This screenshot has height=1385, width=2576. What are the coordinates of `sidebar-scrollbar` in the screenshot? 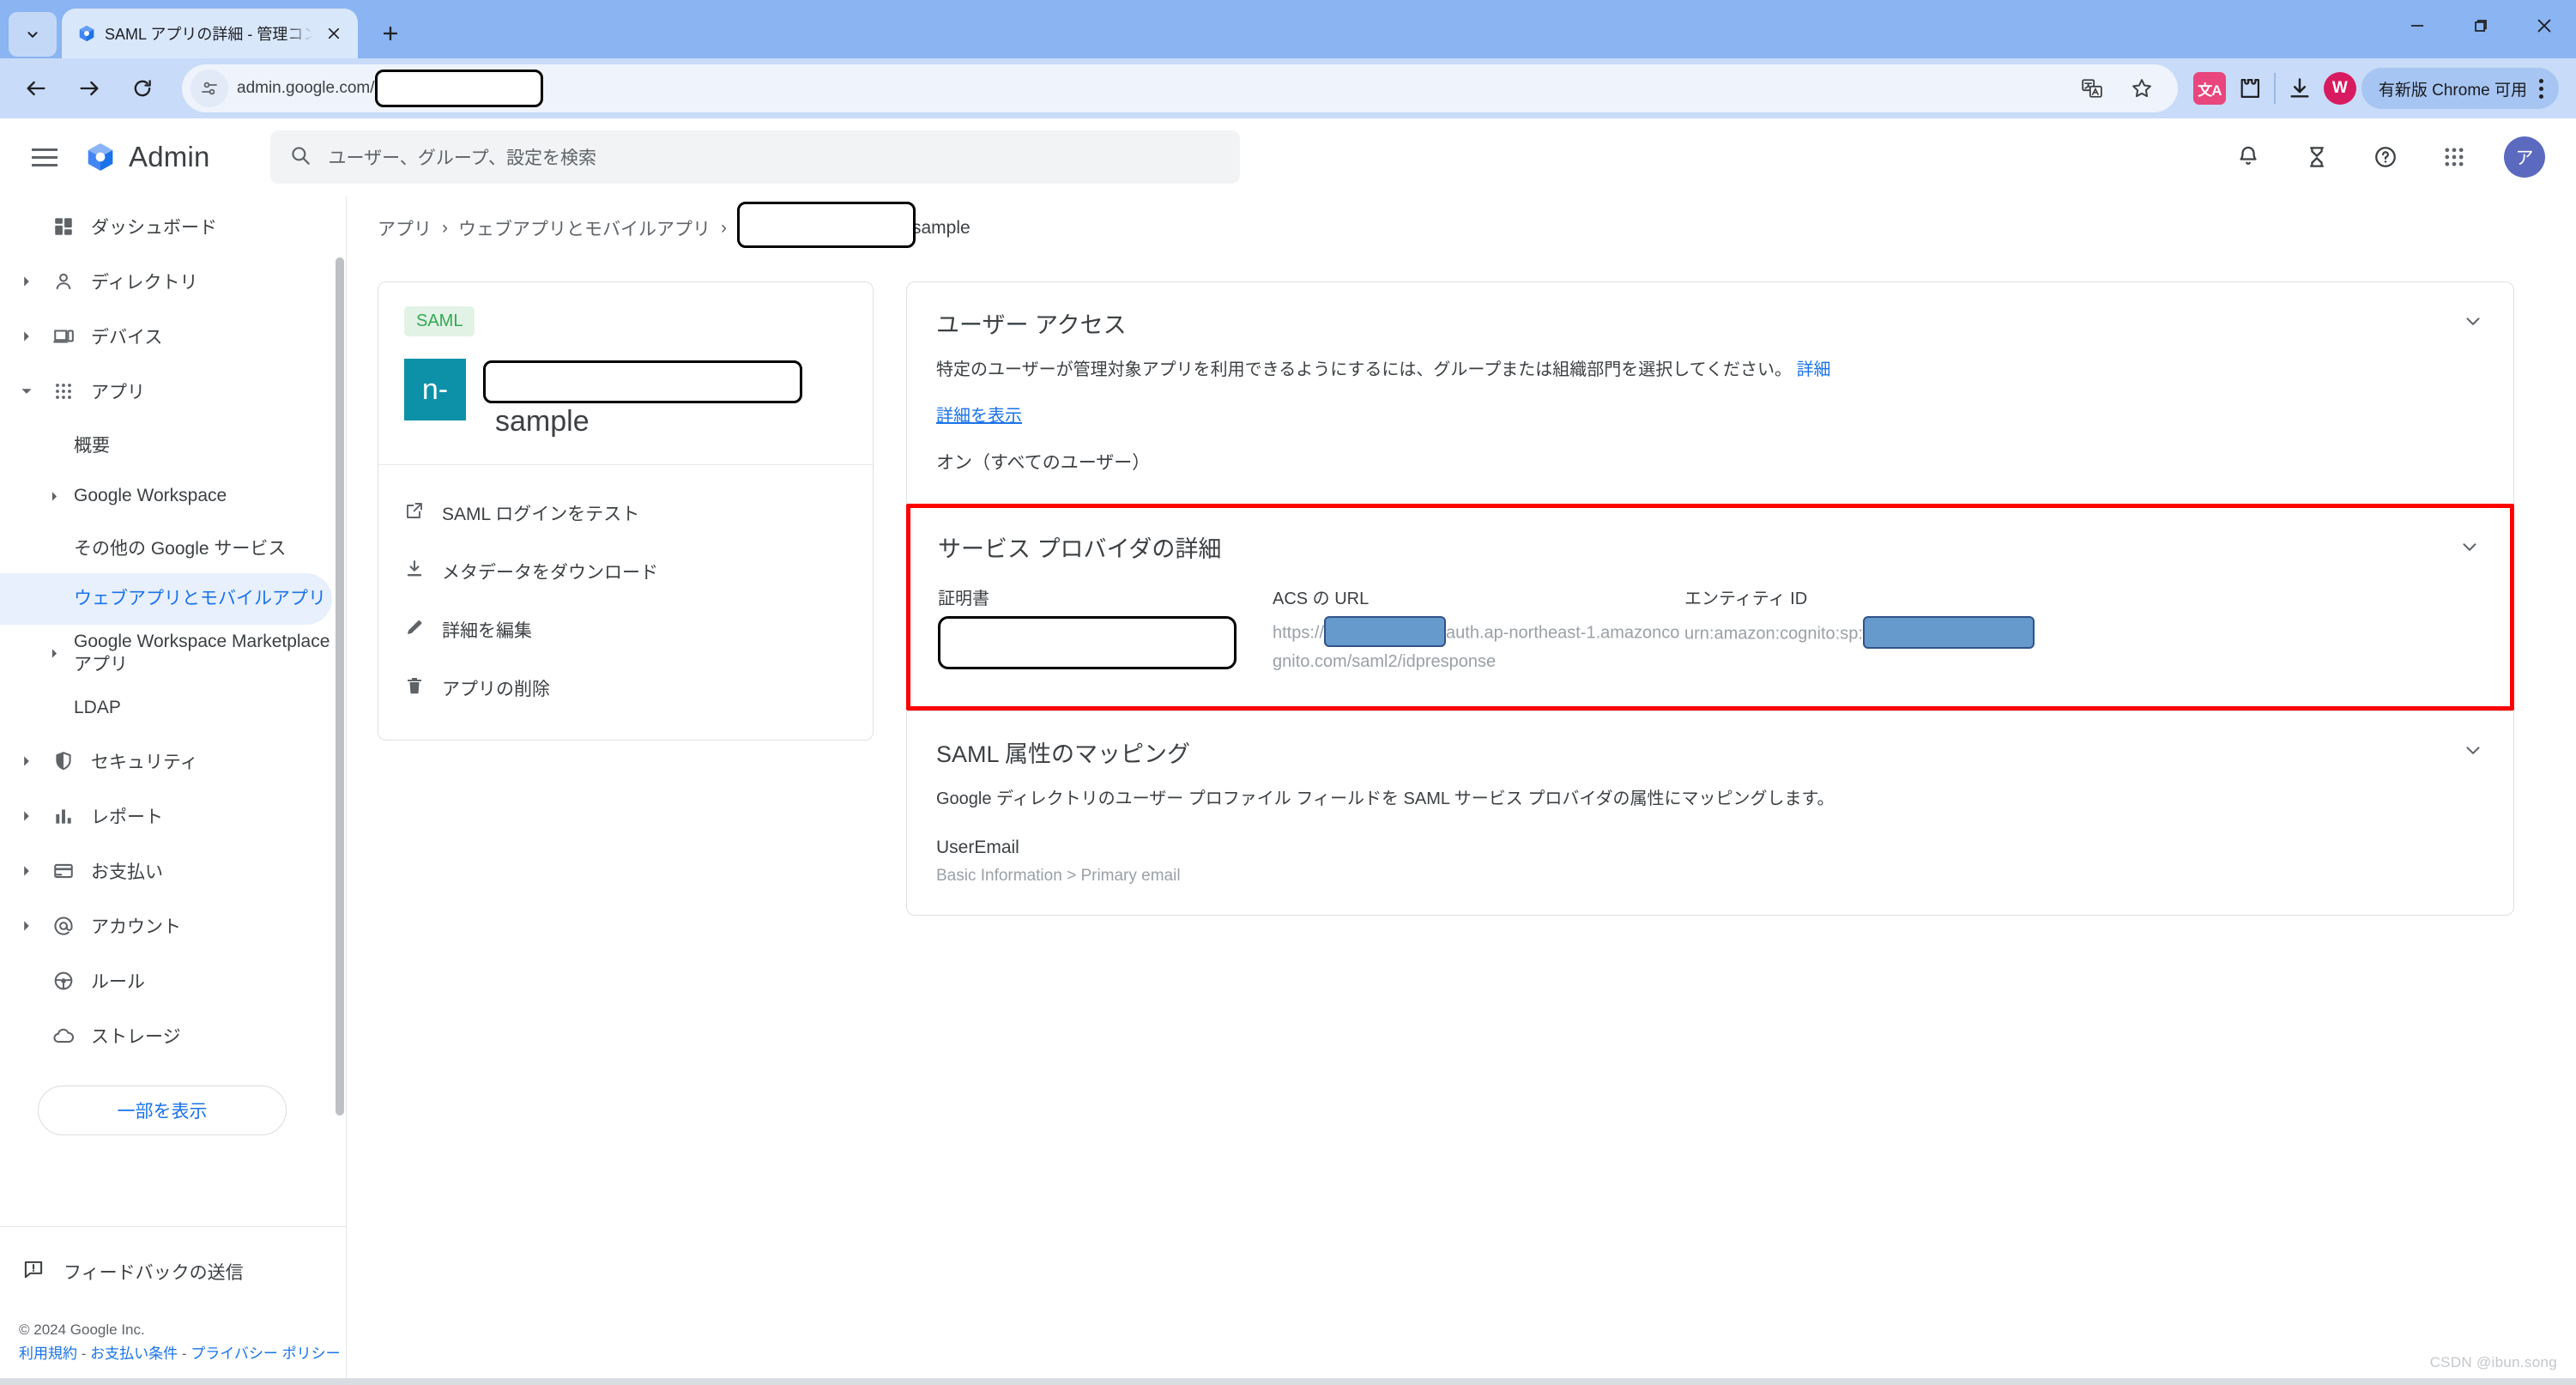 It's located at (340, 686).